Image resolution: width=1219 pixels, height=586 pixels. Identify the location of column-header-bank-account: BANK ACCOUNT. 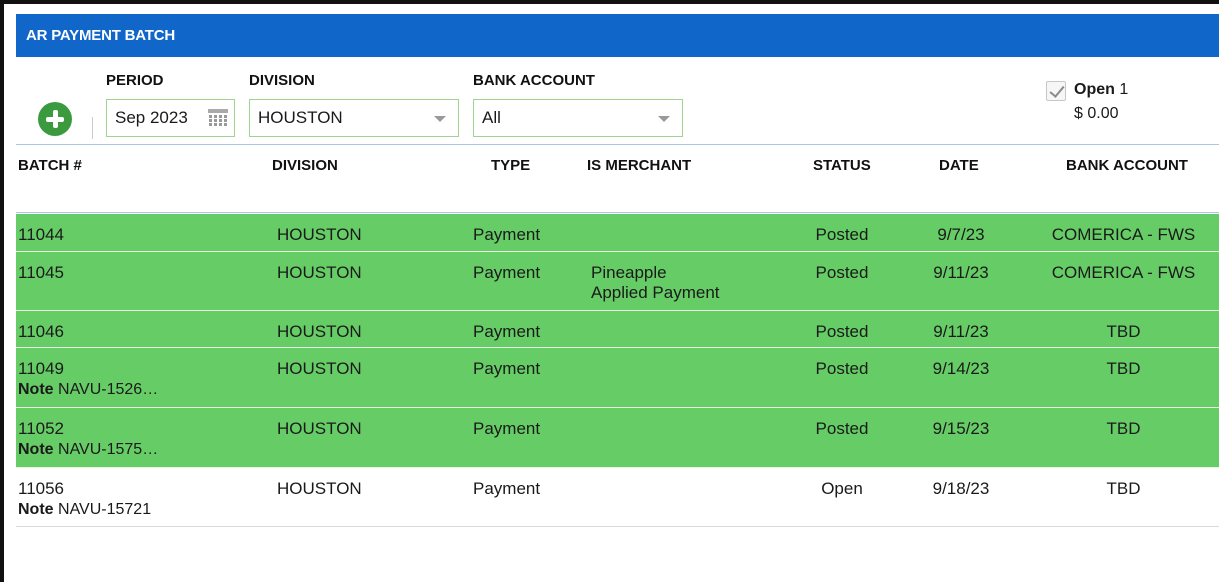
(1127, 165).